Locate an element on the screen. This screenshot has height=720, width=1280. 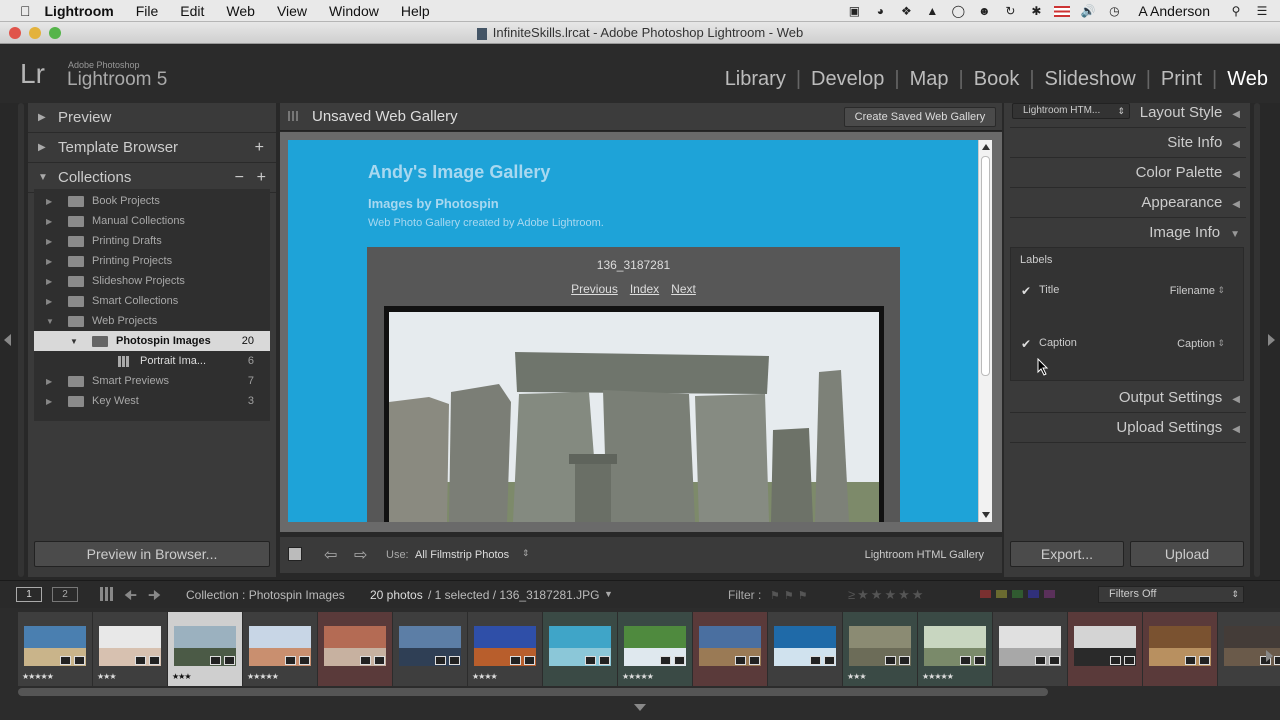
clock-icon: ◷ is located at coordinates (1114, 11).